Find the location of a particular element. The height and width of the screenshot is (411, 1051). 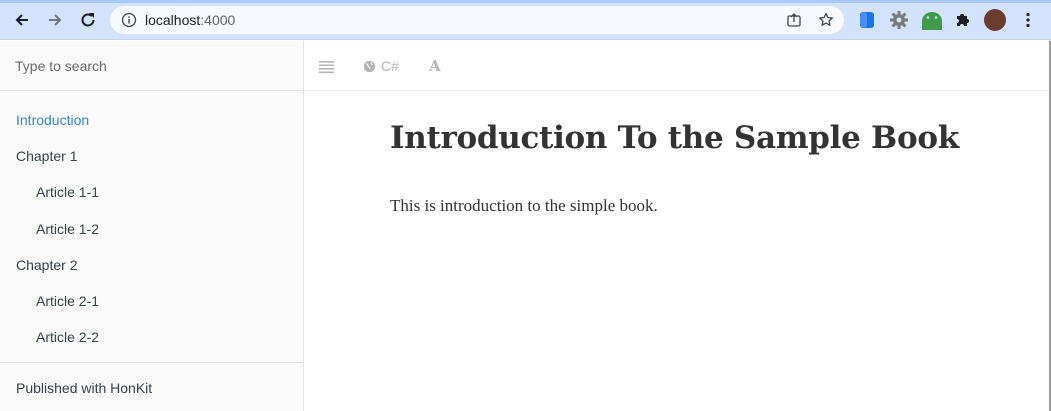

reload-icon is located at coordinates (88, 20).